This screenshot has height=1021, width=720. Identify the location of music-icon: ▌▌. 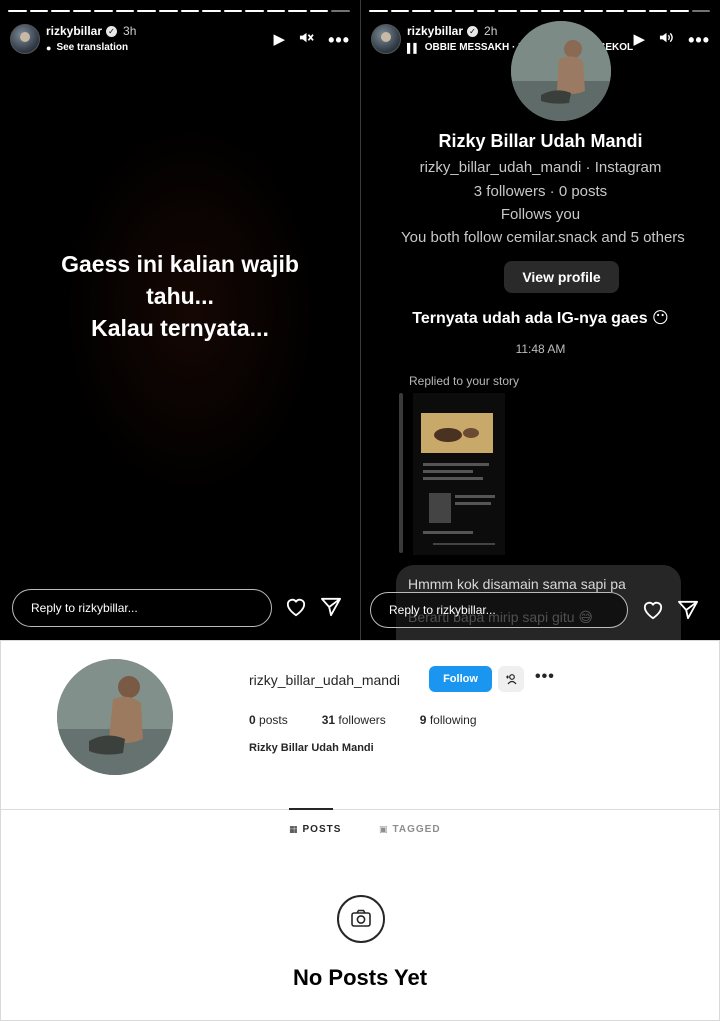
(413, 47).